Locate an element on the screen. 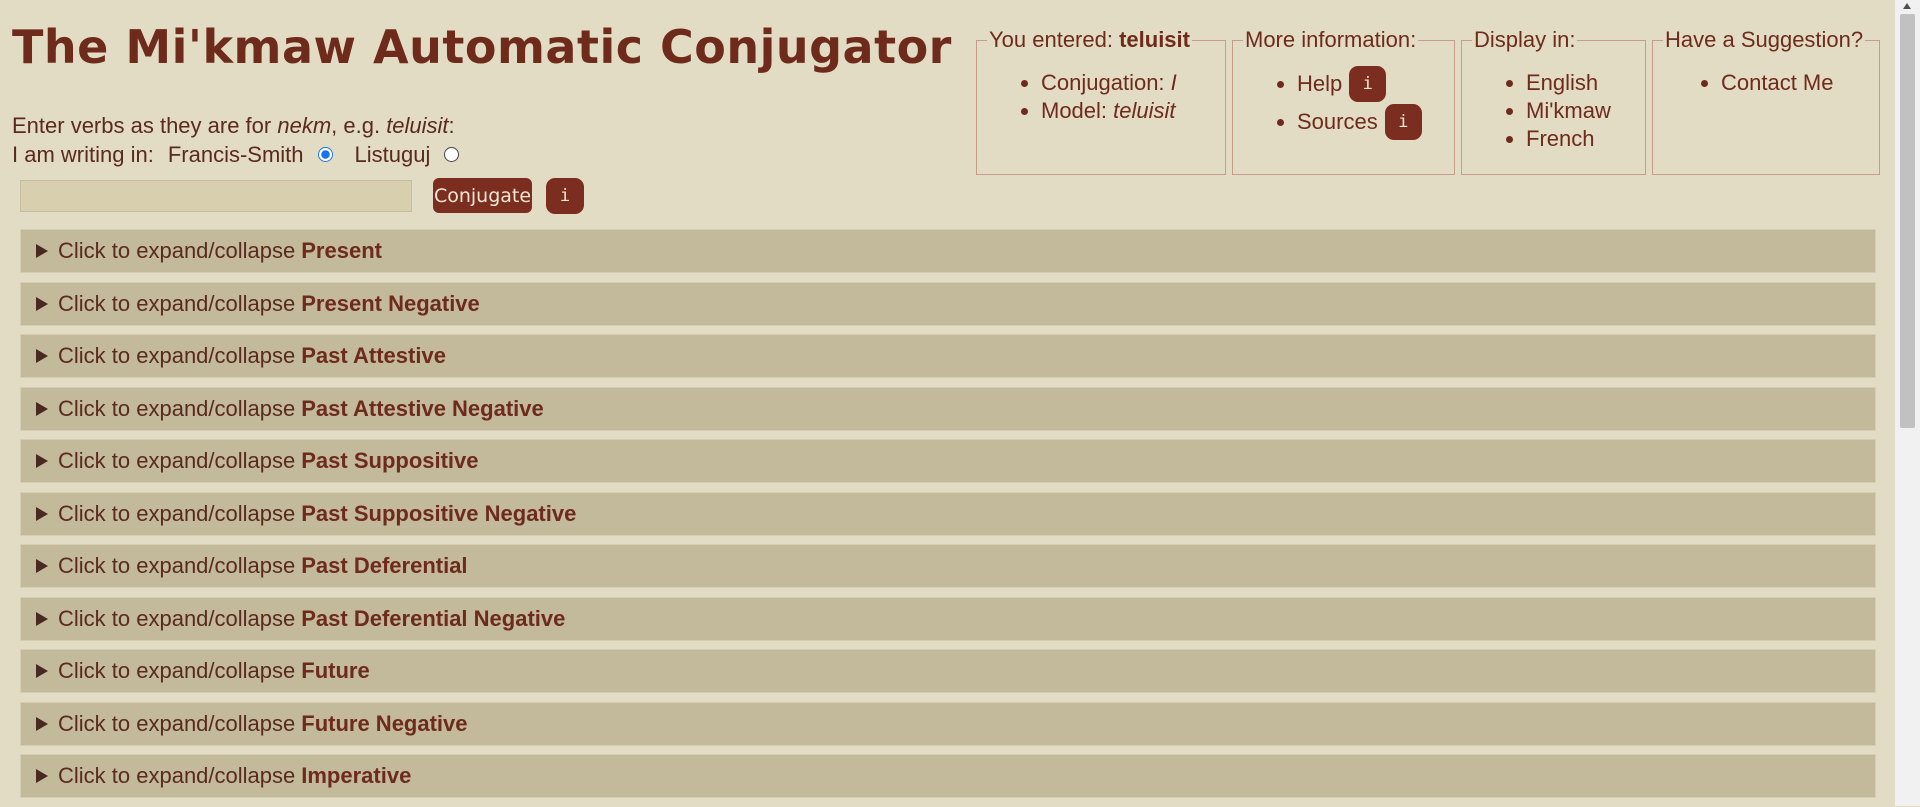 The width and height of the screenshot is (1920, 807). instructions-suffix: : is located at coordinates (451, 125).